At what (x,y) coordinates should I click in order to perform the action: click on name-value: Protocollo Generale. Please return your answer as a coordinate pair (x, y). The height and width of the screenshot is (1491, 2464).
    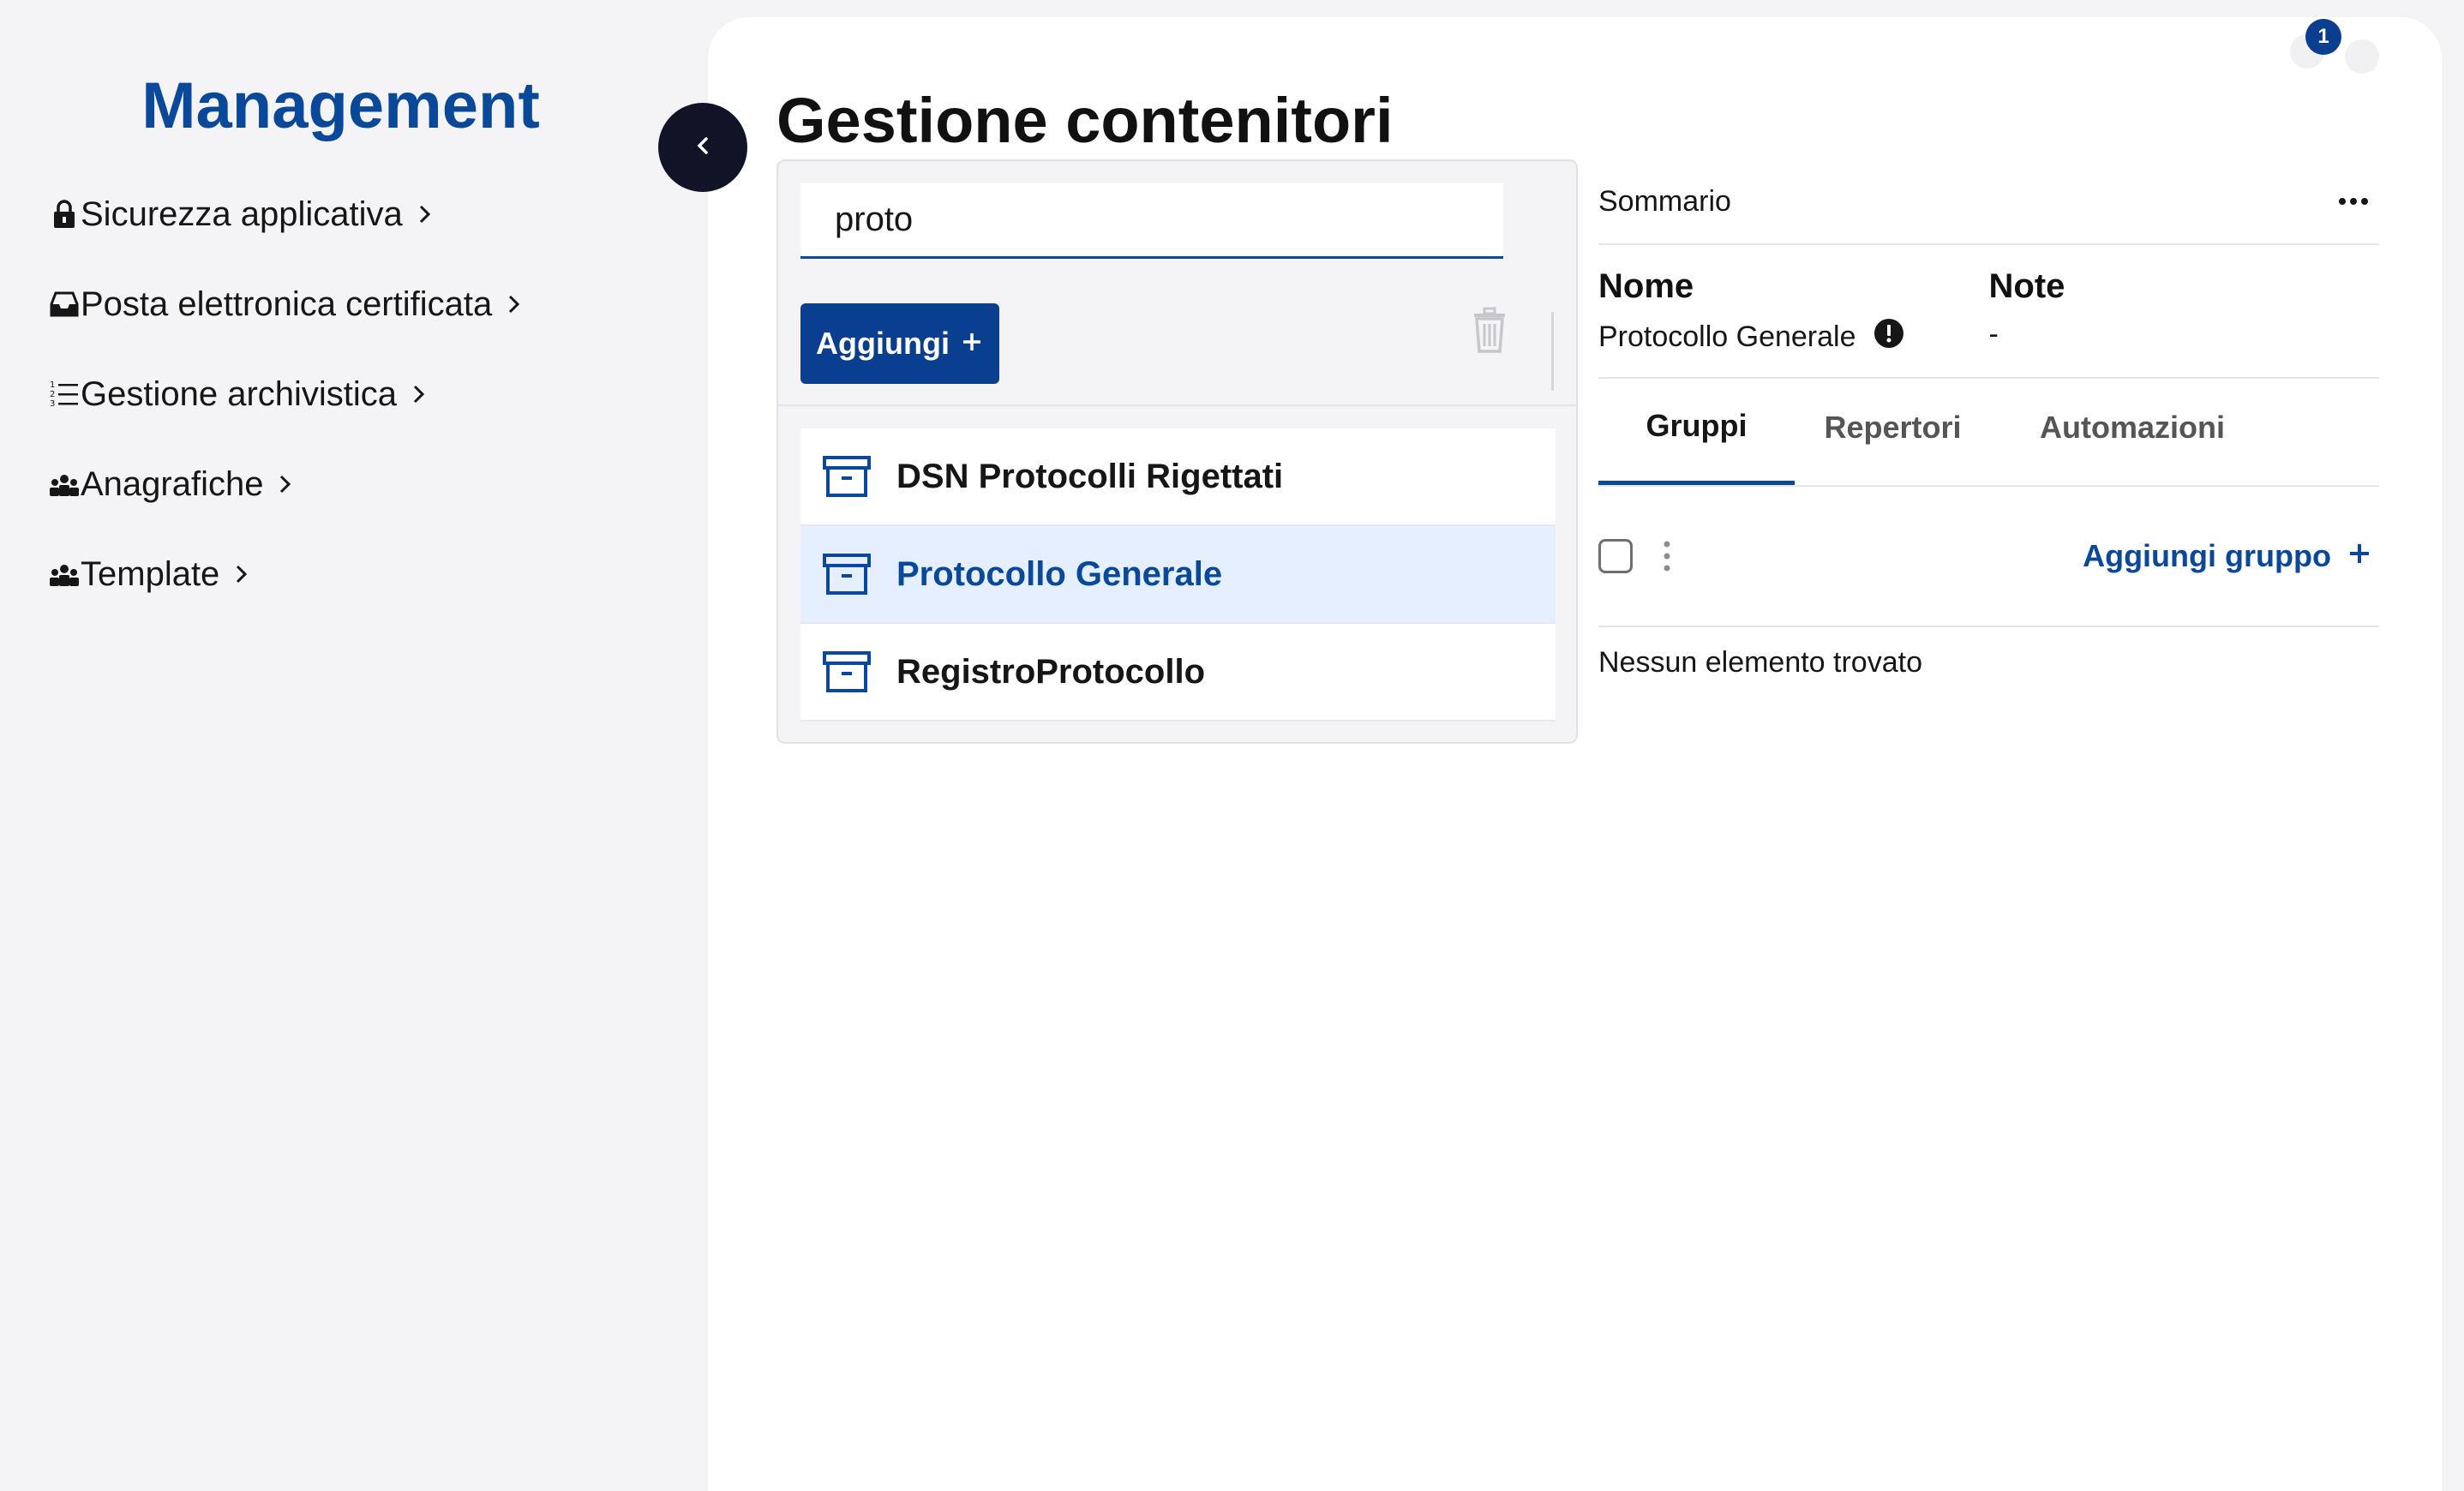
    Looking at the image, I should click on (1727, 336).